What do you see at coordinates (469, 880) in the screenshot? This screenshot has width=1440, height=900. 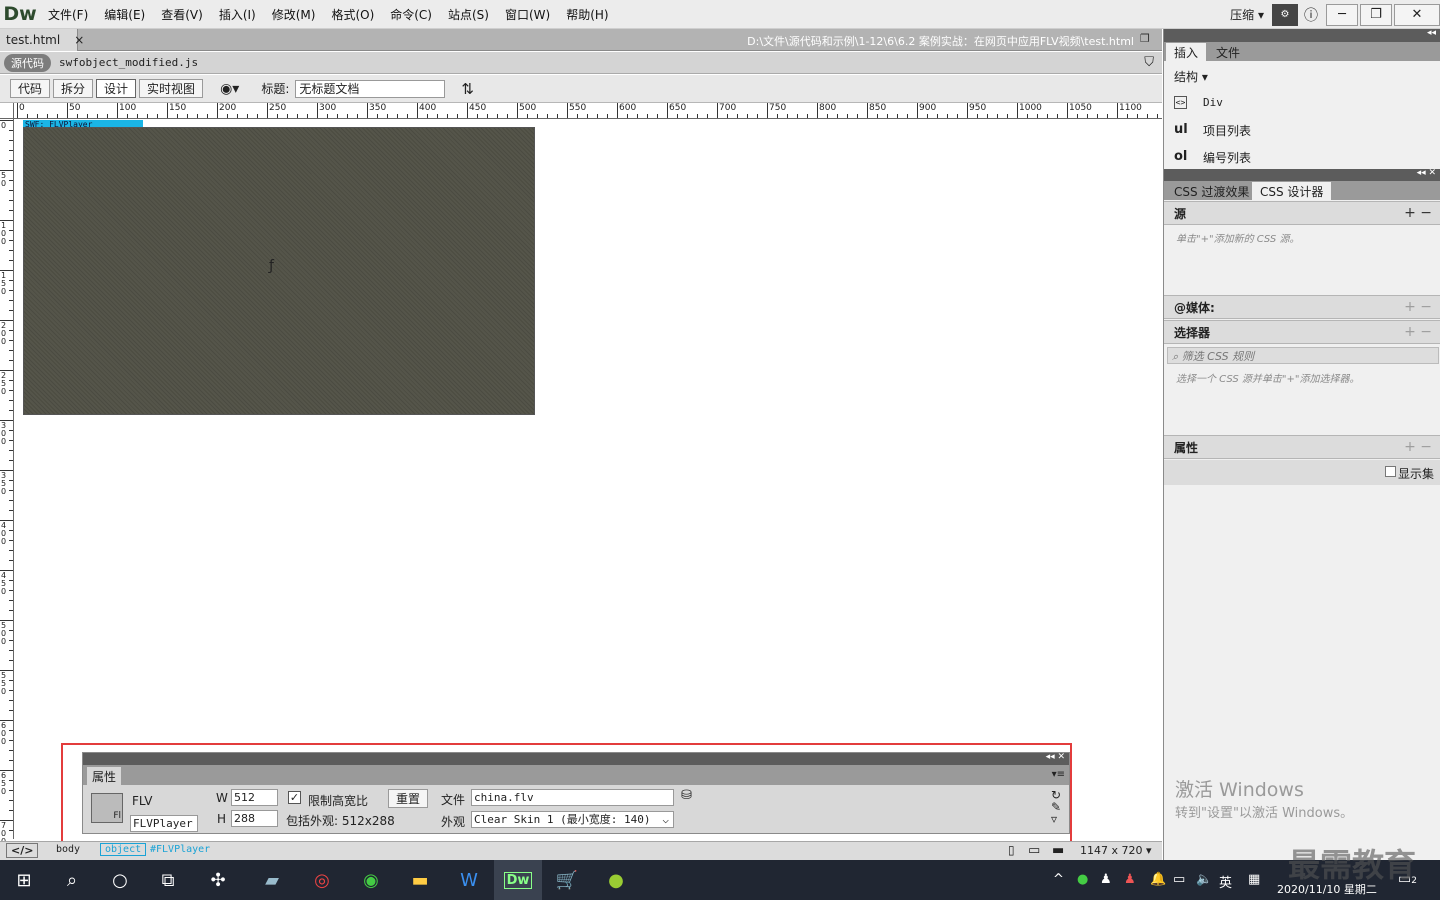 I see `wps-icon: W` at bounding box center [469, 880].